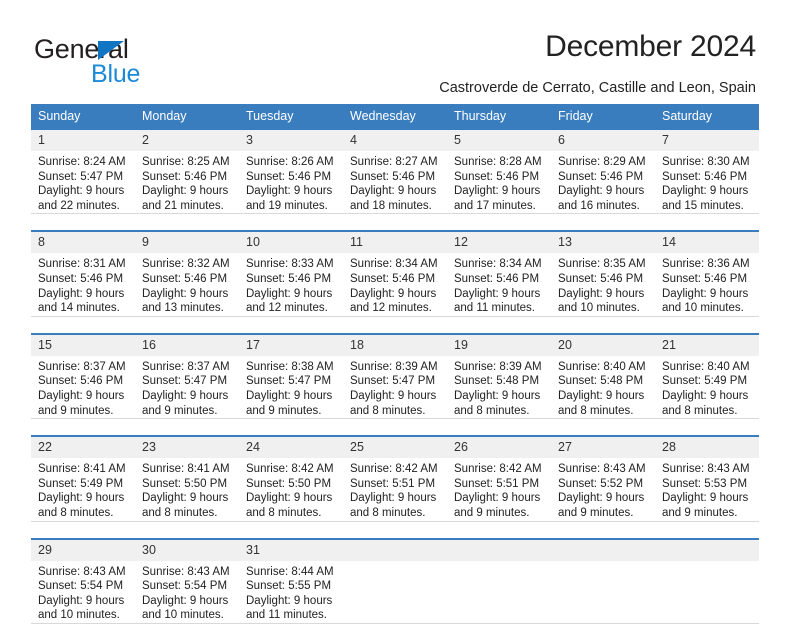 The height and width of the screenshot is (624, 792). Describe the element at coordinates (180, 410) in the screenshot. I see `daylight-text-line2: and 9 minutes.` at that location.